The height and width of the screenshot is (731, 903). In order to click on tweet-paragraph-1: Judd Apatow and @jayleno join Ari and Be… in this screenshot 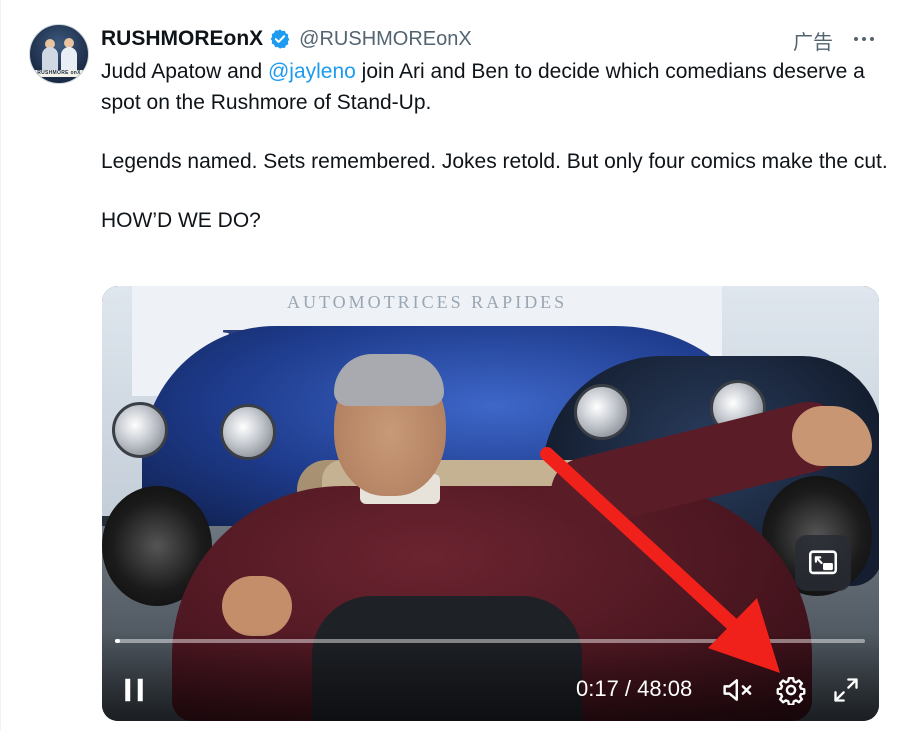, I will do `click(496, 87)`.